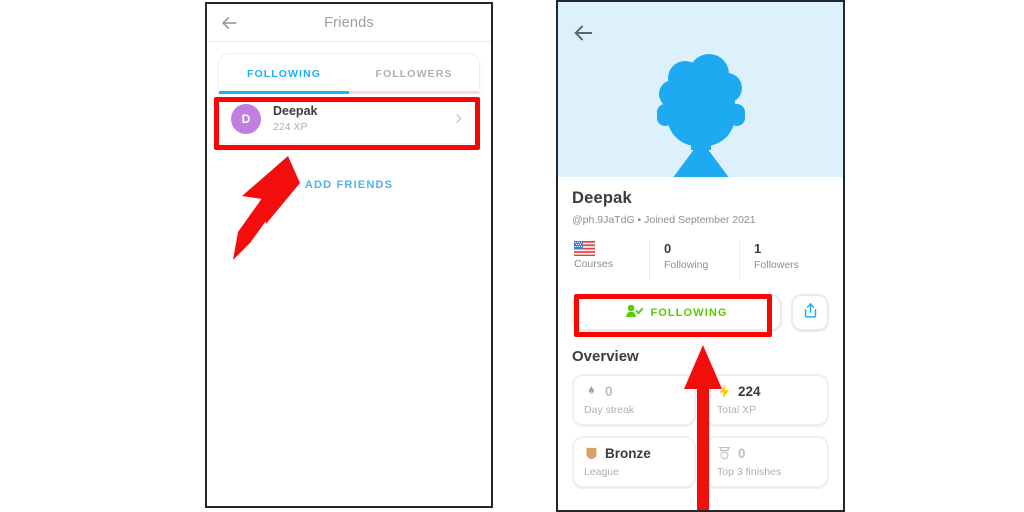  I want to click on profile-name: Deepak, so click(602, 198).